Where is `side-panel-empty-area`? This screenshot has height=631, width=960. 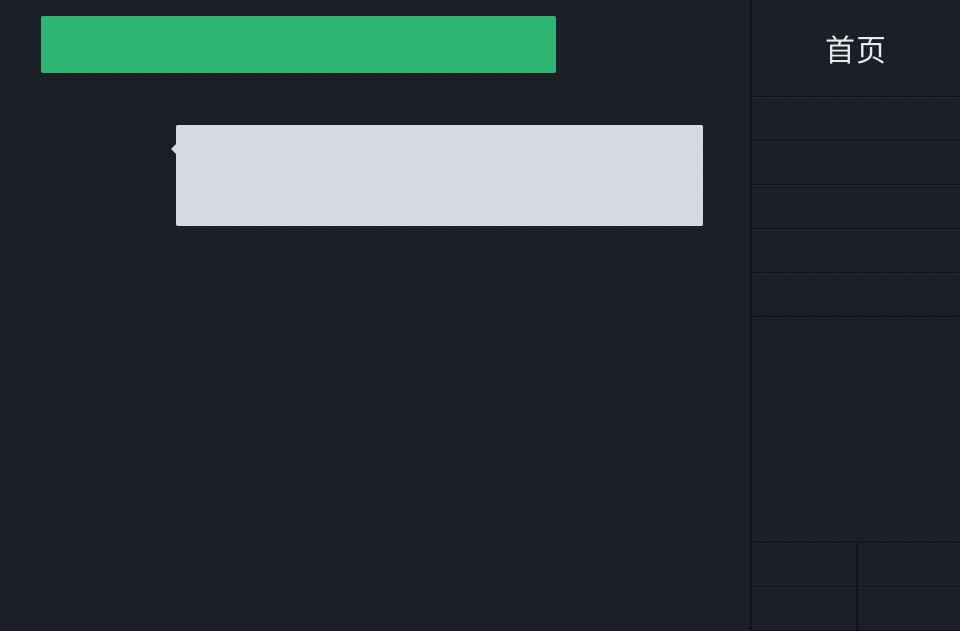
side-panel-empty-area is located at coordinates (856, 430).